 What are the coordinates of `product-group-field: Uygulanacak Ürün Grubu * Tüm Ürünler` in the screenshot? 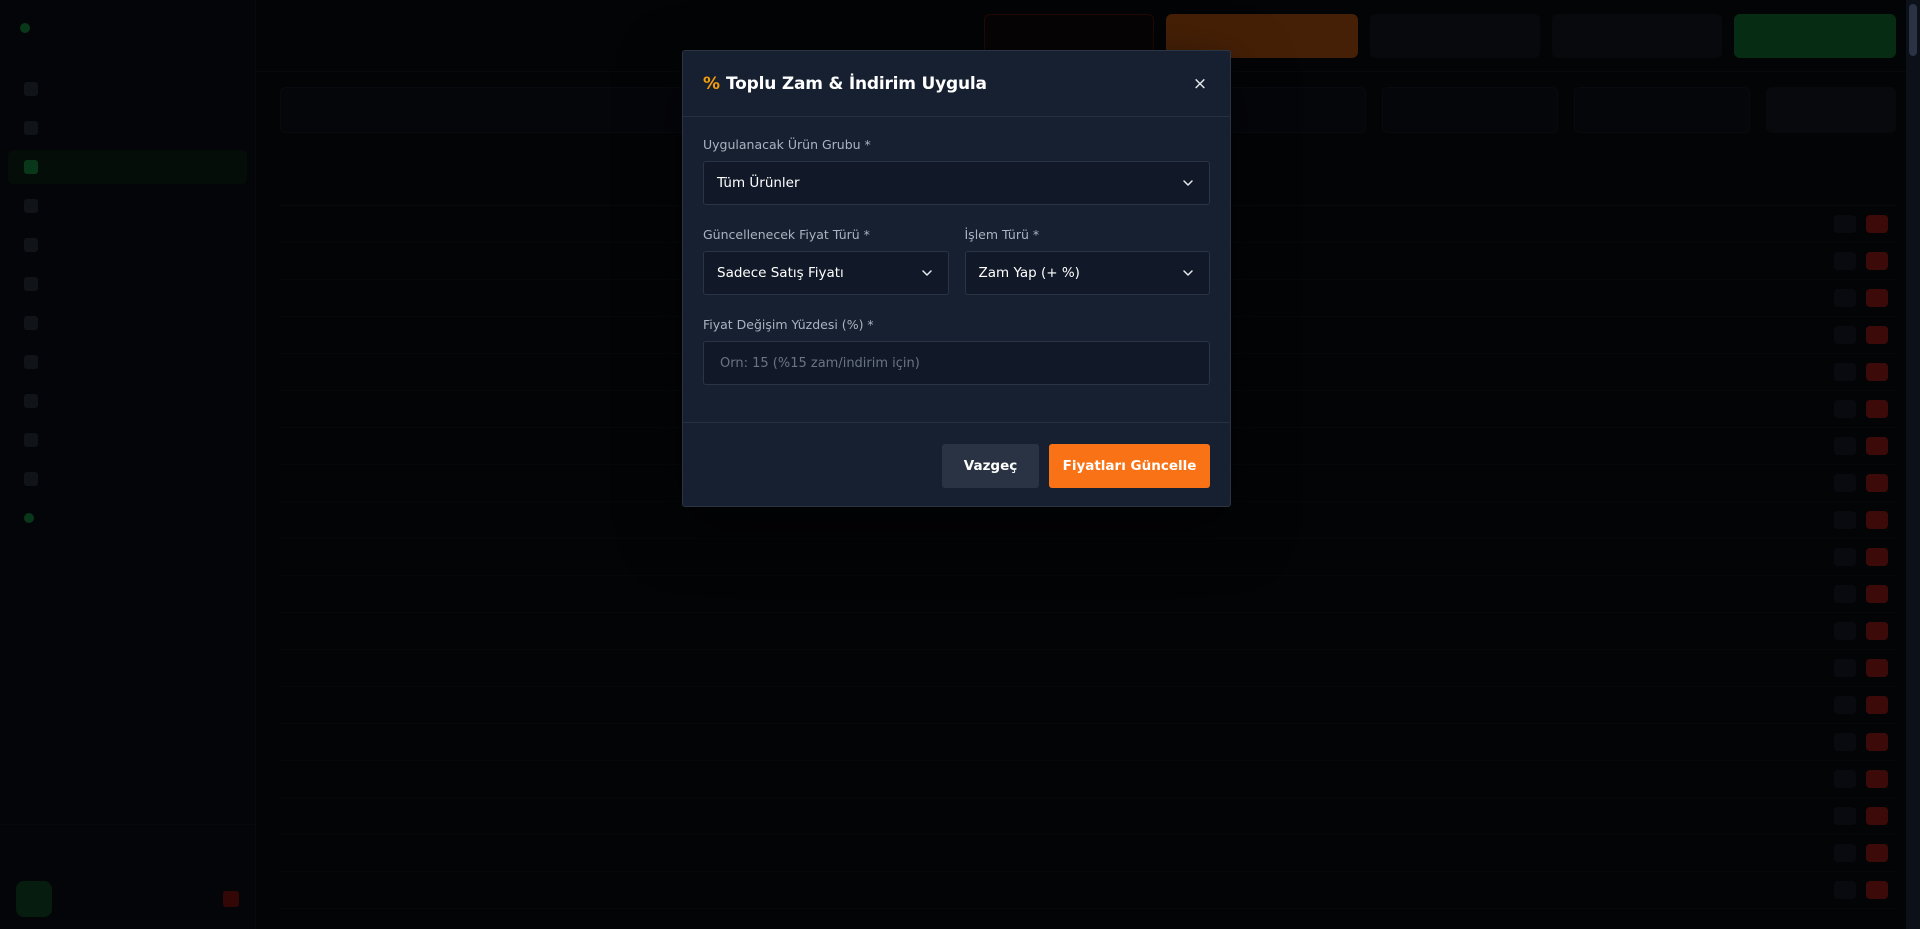 It's located at (956, 171).